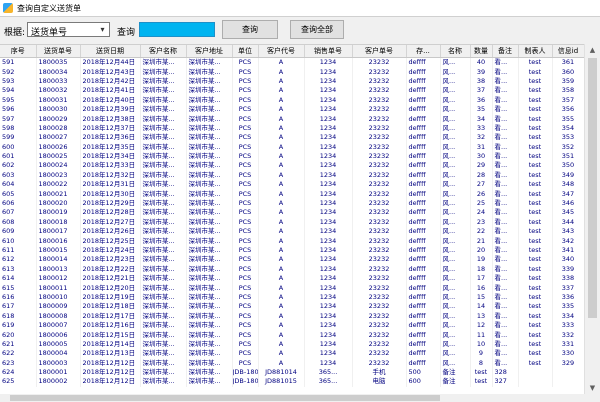 The image size is (600, 402). Describe the element at coordinates (568, 51) in the screenshot. I see `column-header: 信息id` at that location.